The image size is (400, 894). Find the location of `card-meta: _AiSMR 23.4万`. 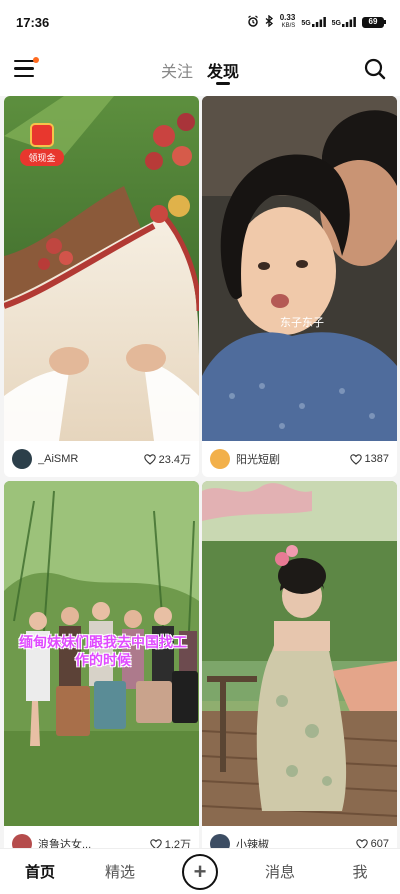

card-meta: _AiSMR 23.4万 is located at coordinates (101, 459).